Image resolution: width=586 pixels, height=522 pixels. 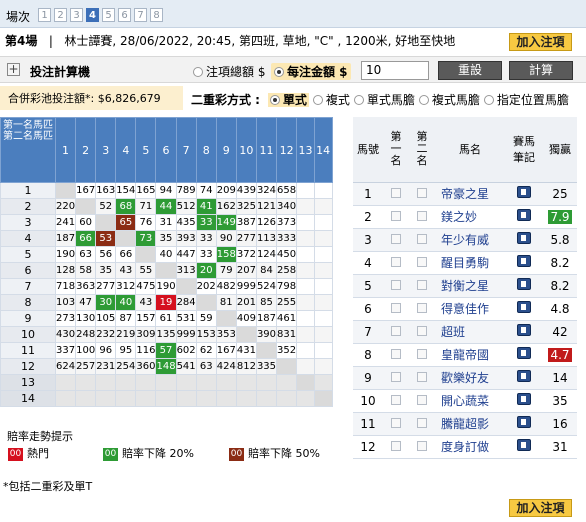 What do you see at coordinates (44, 15) in the screenshot?
I see `race-tab-1: 1` at bounding box center [44, 15].